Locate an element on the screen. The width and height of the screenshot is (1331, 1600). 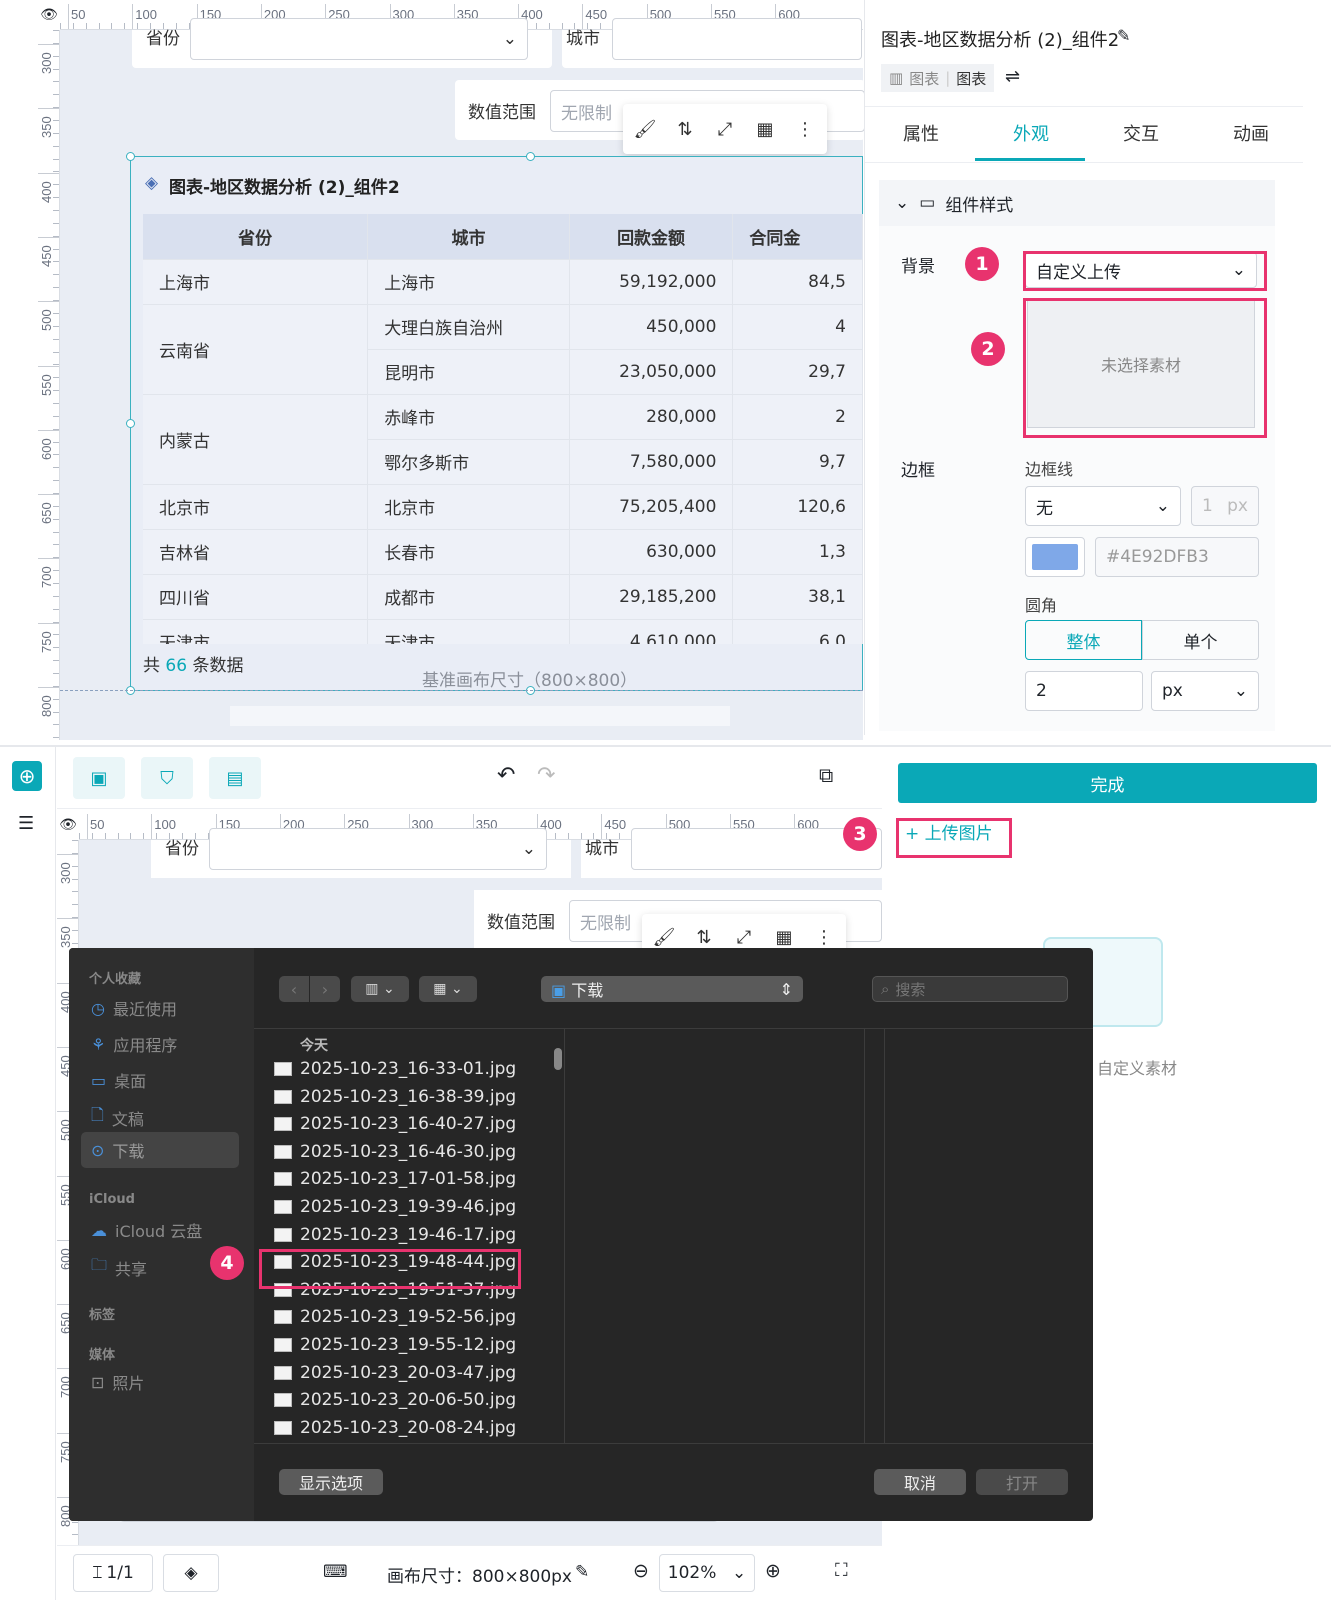
th-province: 省份 is located at coordinates (256, 237).